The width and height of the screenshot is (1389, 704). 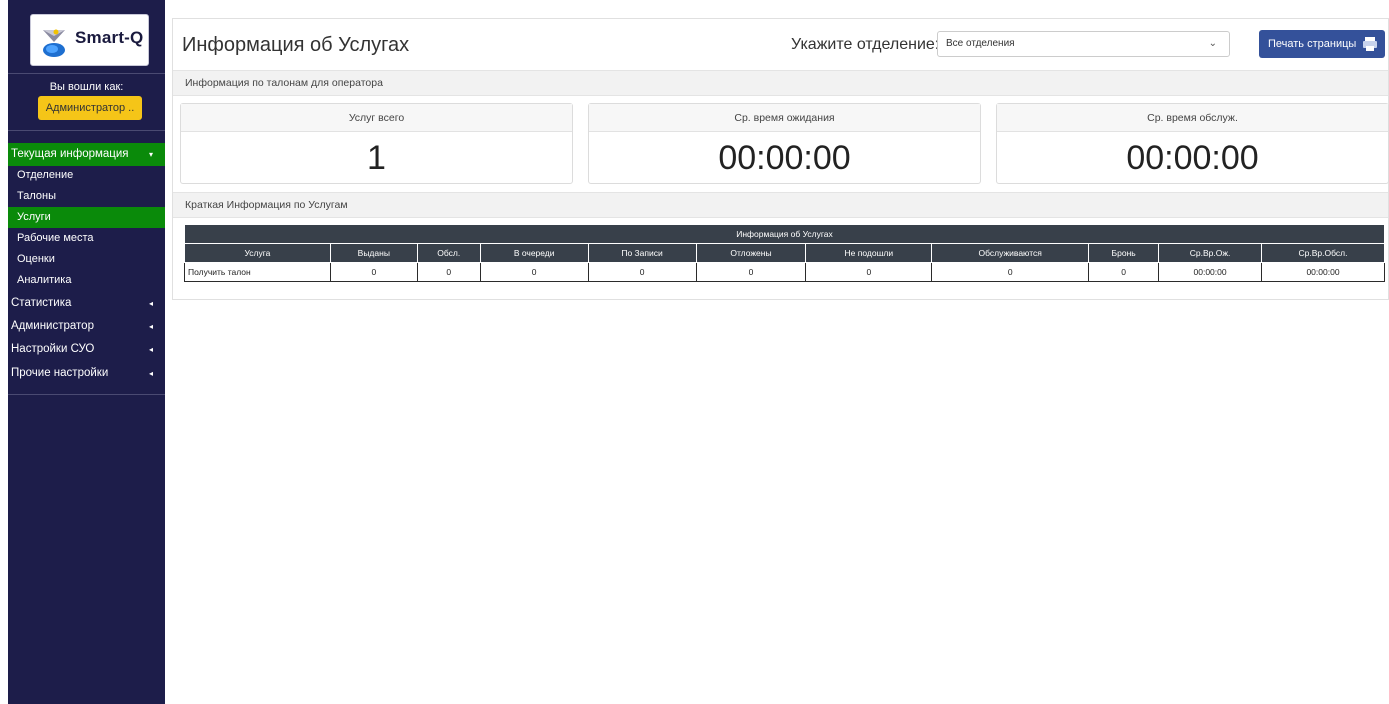 I want to click on menu-queue-settings: Настройки СУО ◂, so click(x=86, y=349).